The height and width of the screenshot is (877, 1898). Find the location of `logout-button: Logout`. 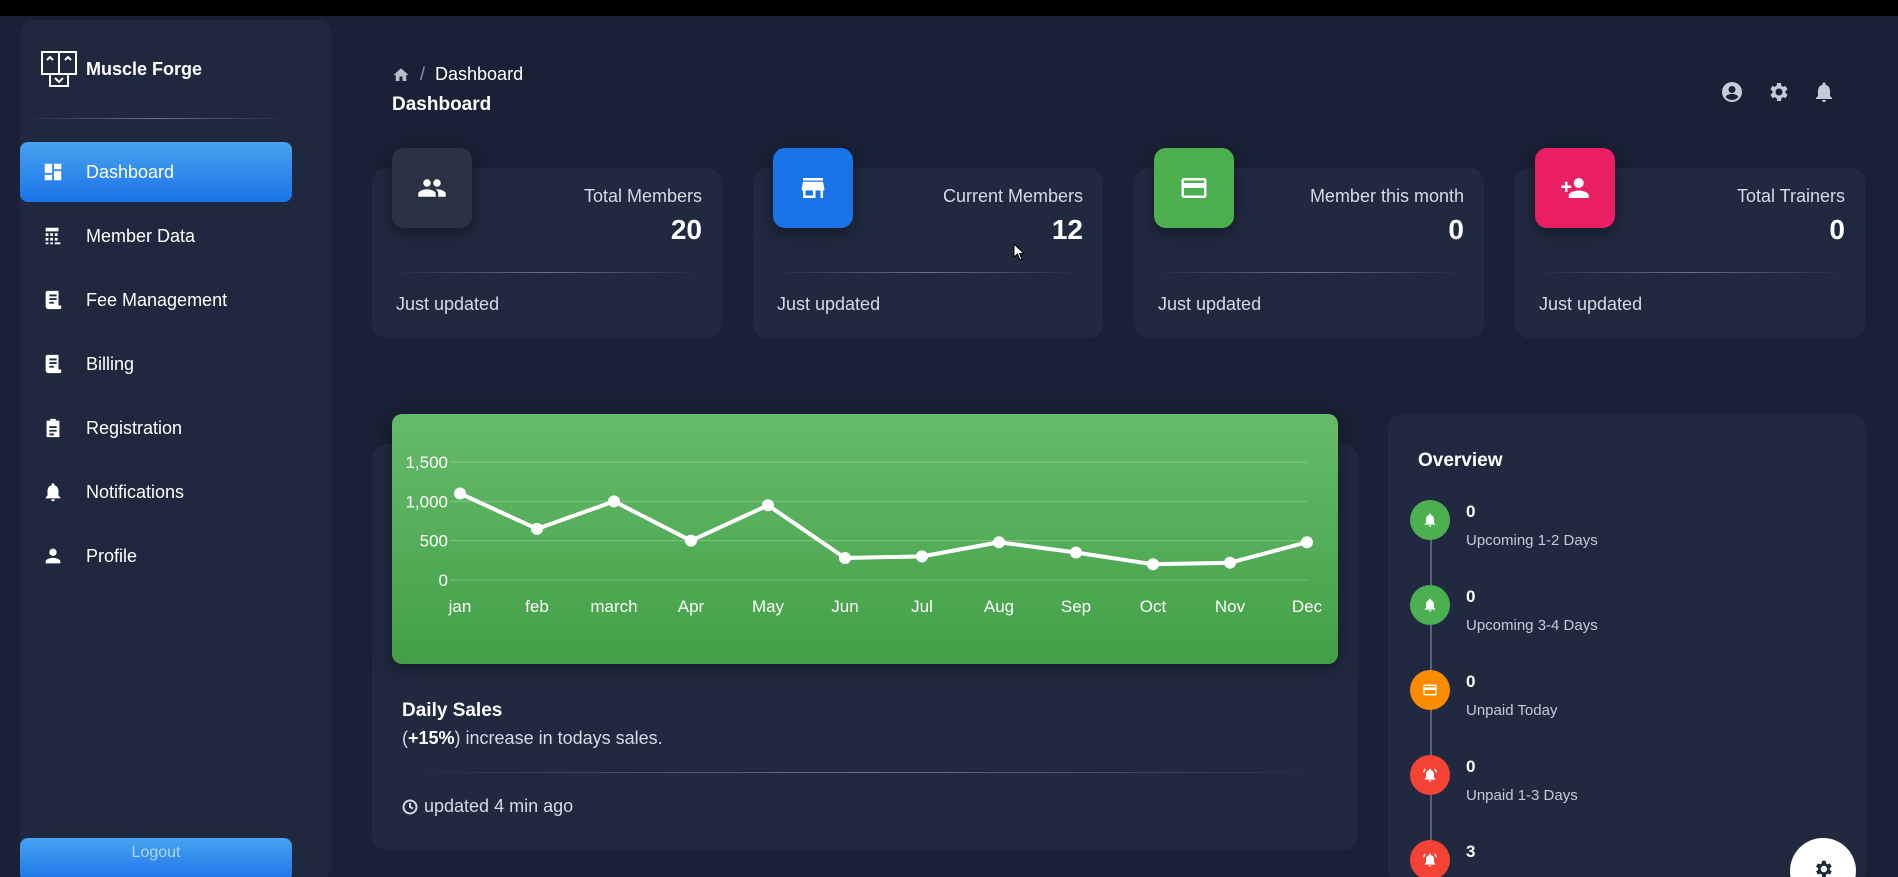

logout-button: Logout is located at coordinates (156, 857).